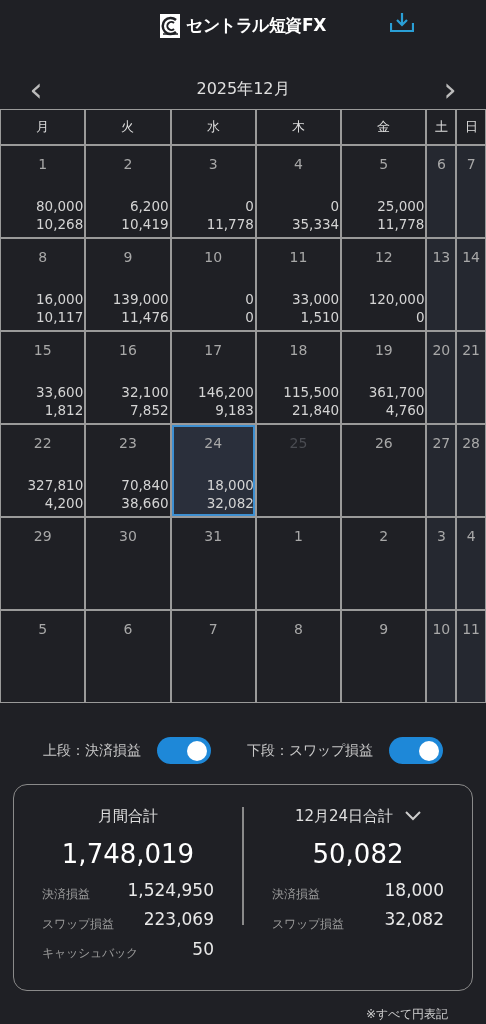  I want to click on swap-value: 11,778, so click(230, 224).